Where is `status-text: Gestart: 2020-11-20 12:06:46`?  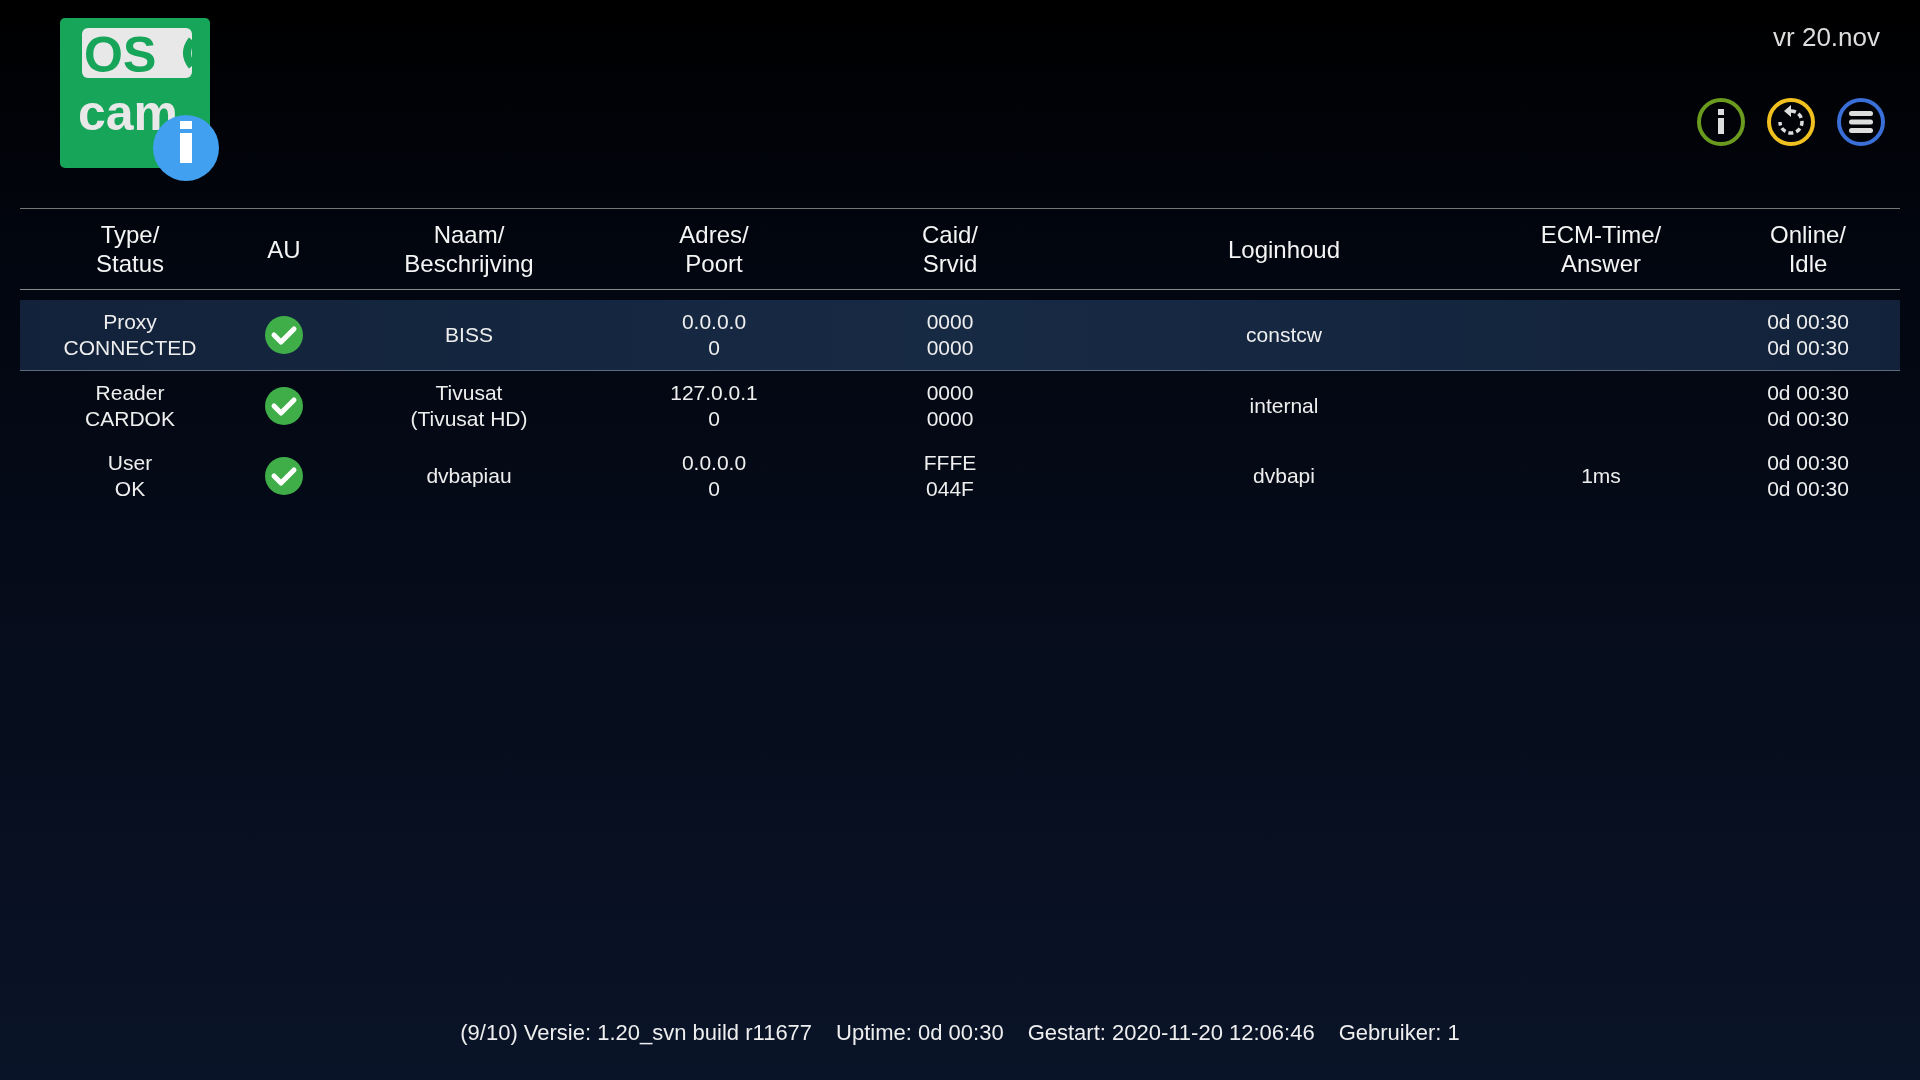 status-text: Gestart: 2020-11-20 12:06:46 is located at coordinates (1171, 1033).